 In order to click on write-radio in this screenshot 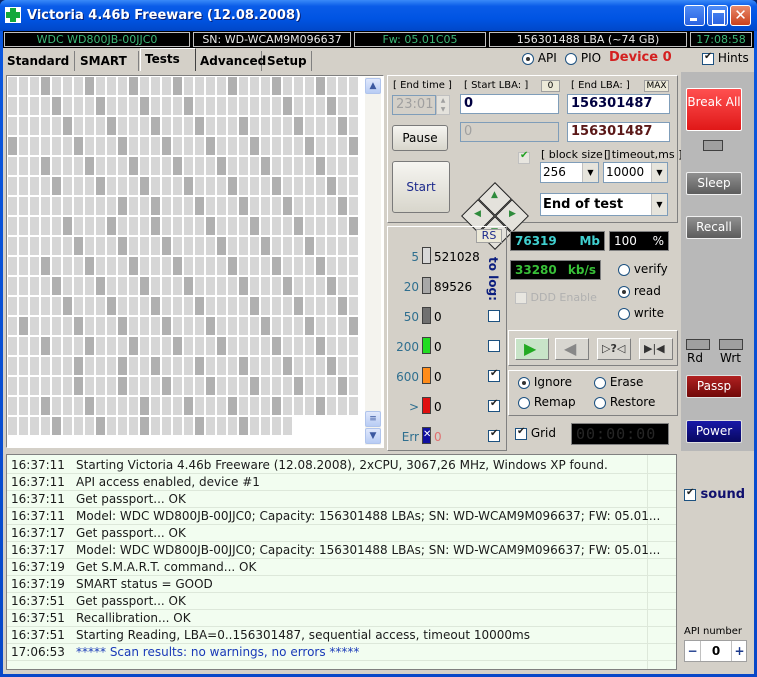, I will do `click(624, 313)`.